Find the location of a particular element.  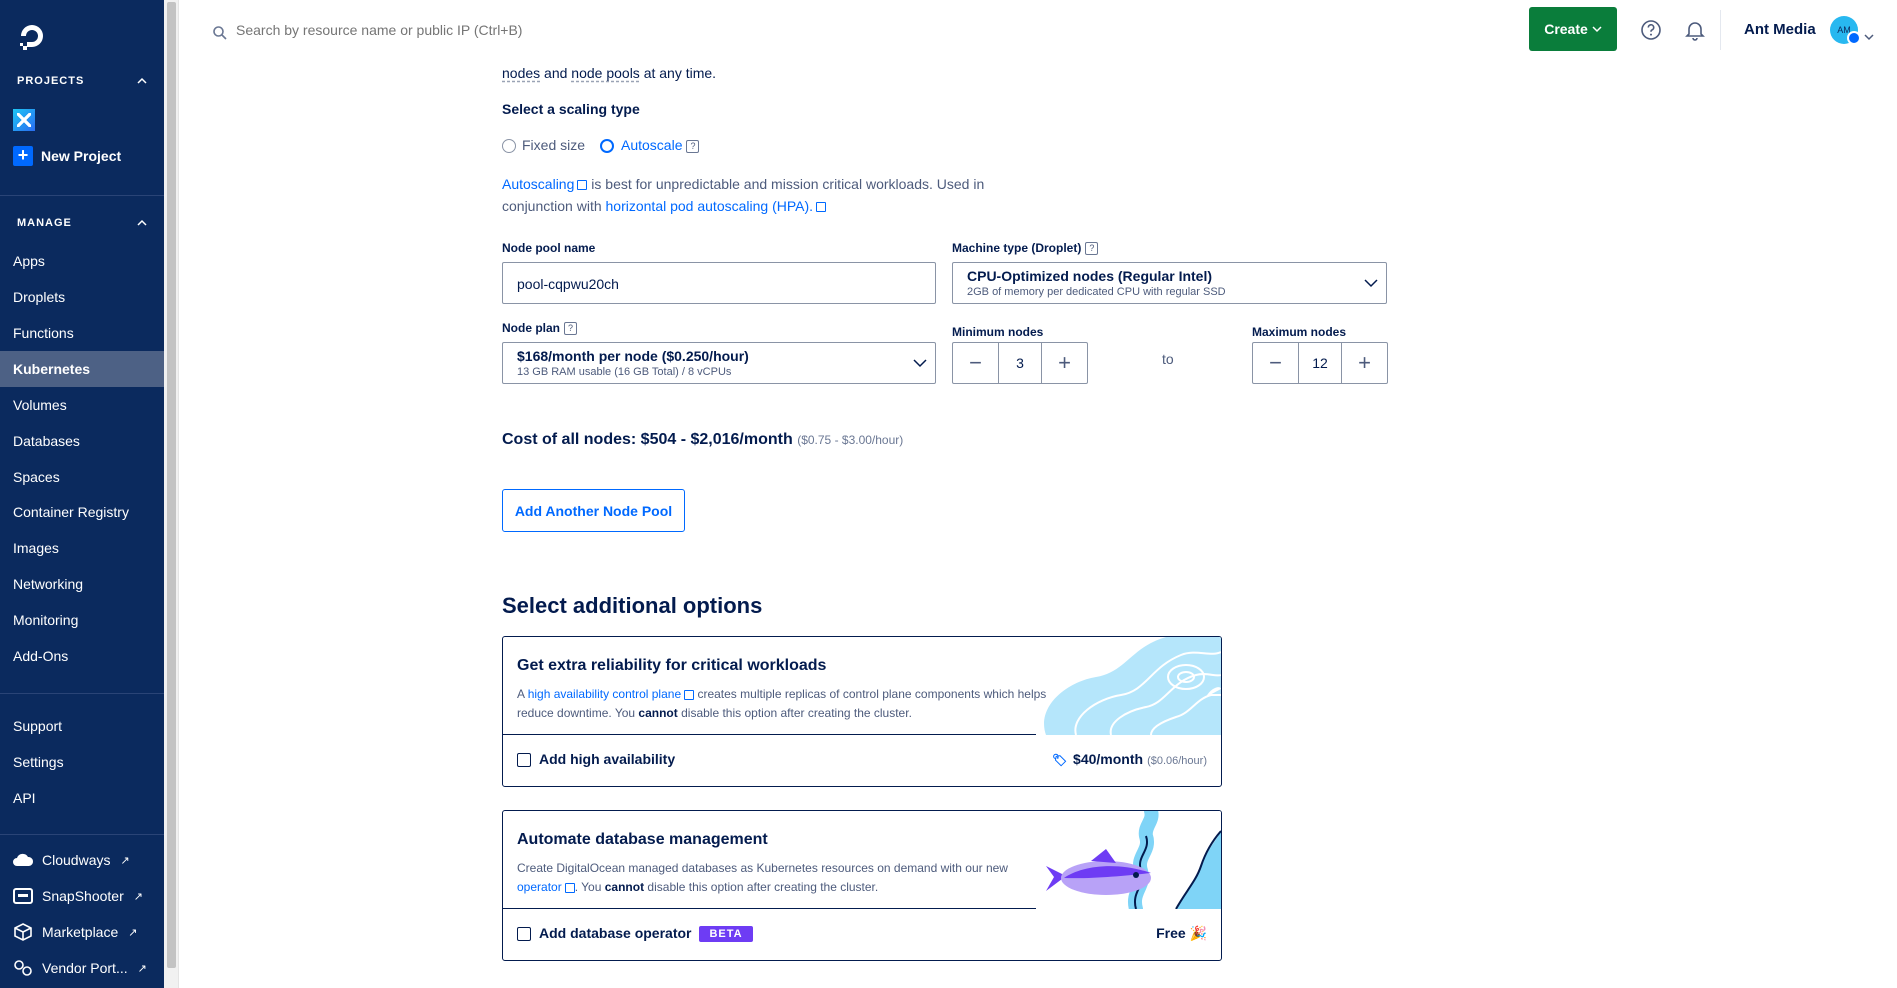

node-pool-name-label: Node pool name is located at coordinates (549, 248).